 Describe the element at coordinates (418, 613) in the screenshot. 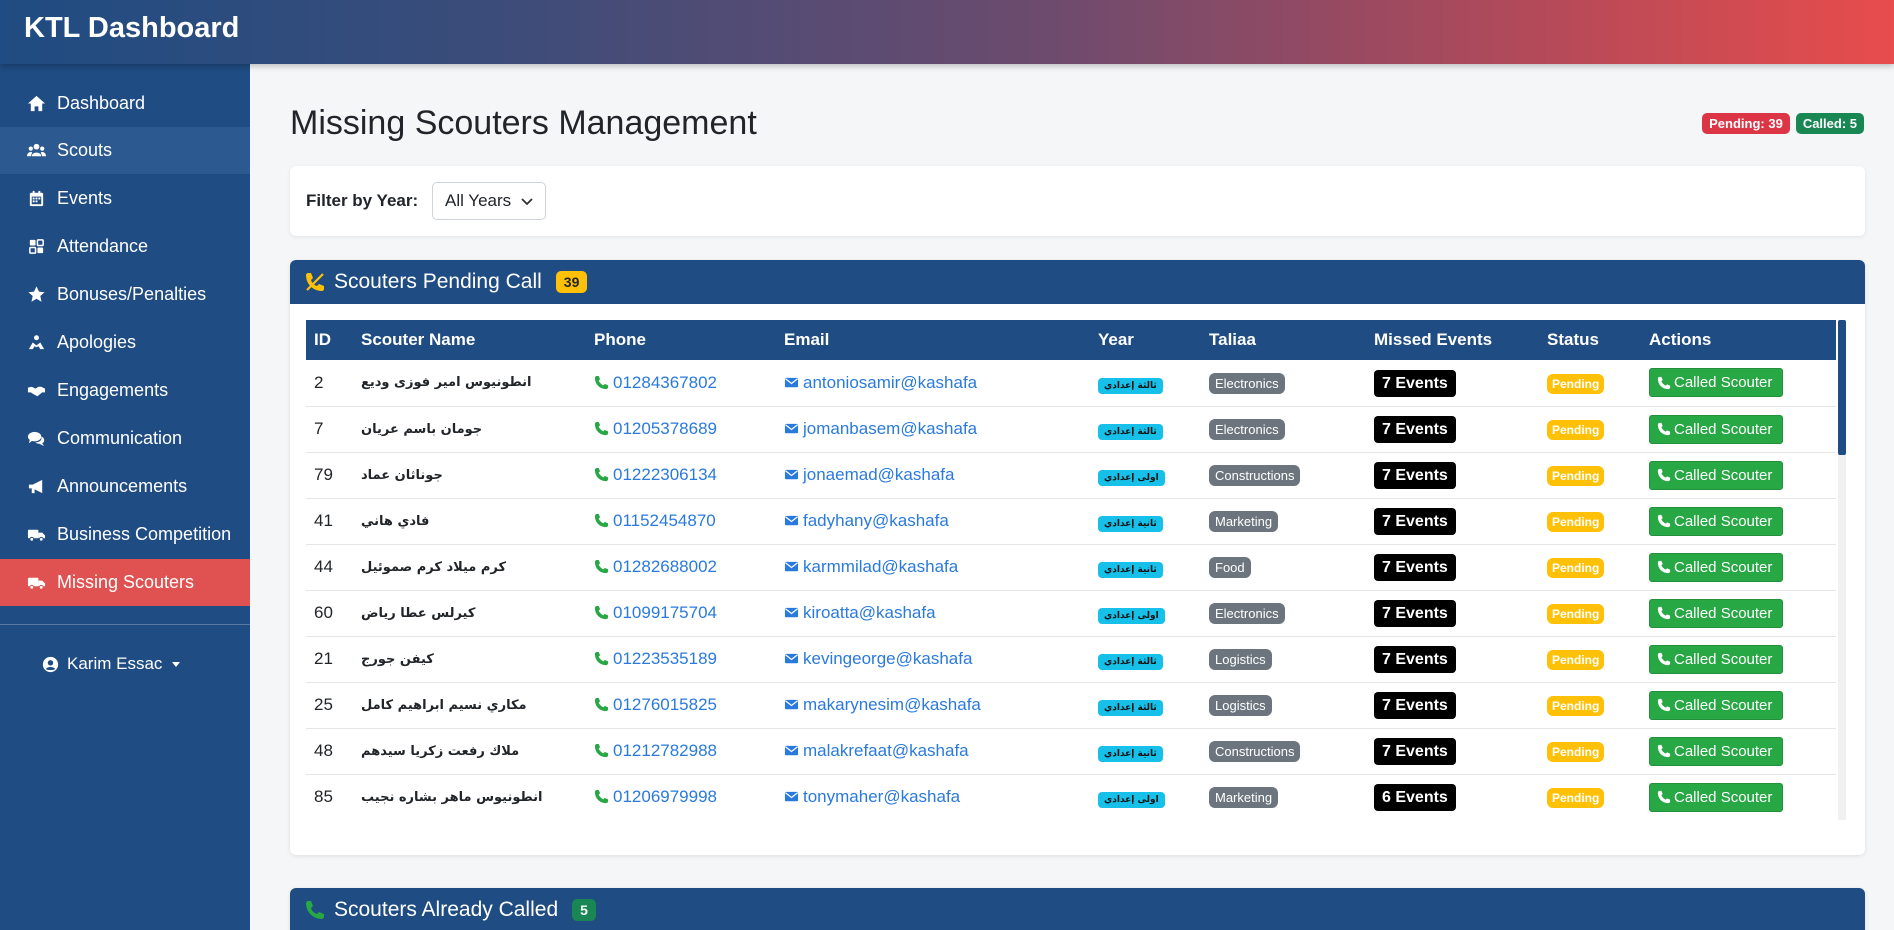

I see `cell-scouter-name: كيرلس عطا رياض` at that location.